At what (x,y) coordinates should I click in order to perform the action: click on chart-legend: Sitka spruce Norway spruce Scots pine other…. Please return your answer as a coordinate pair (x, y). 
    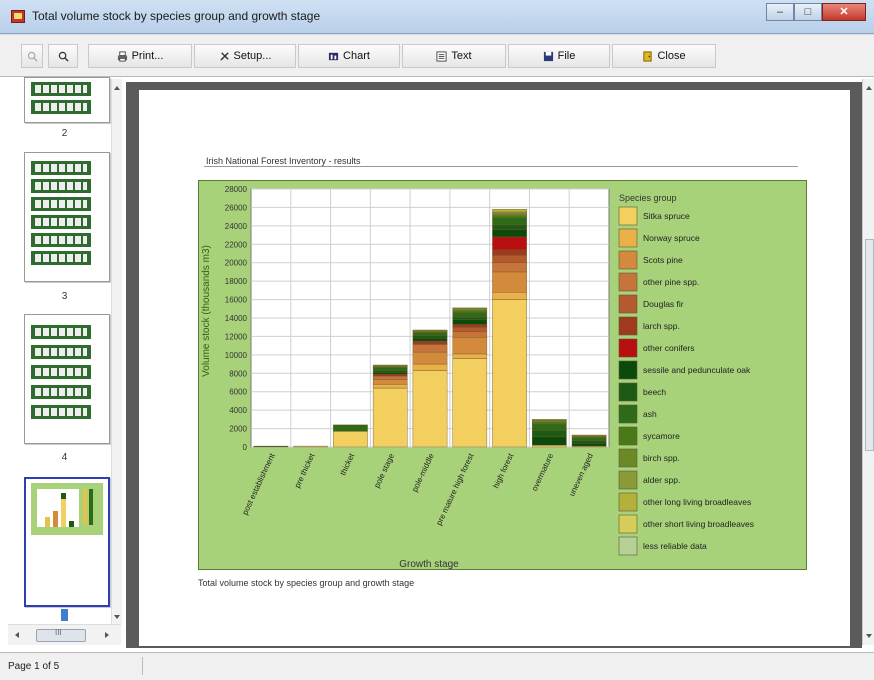
    Looking at the image, I should click on (686, 381).